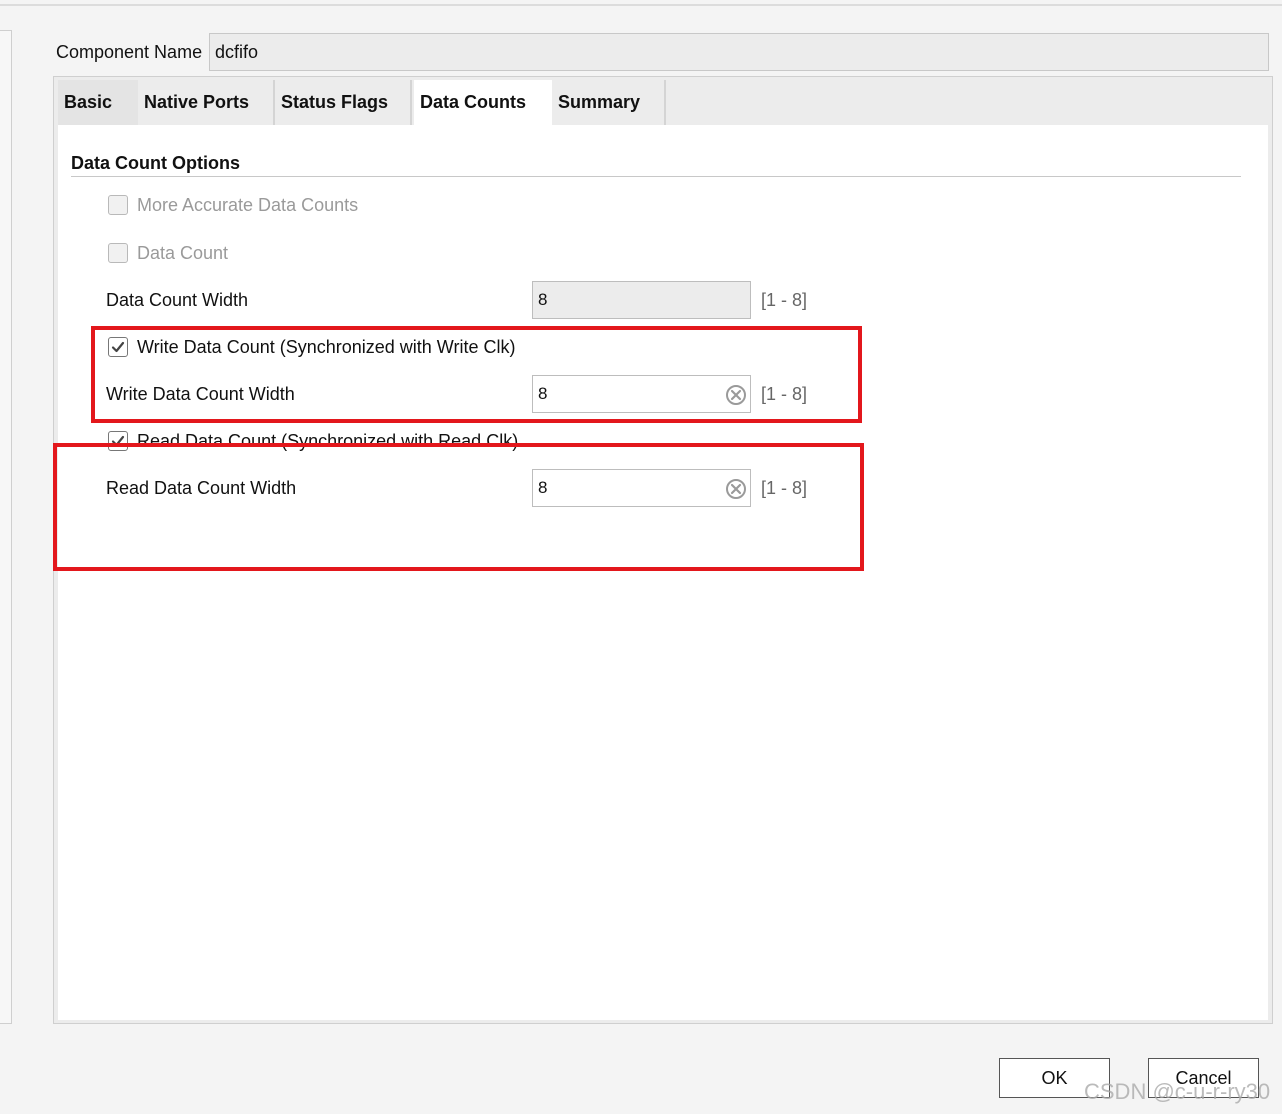  What do you see at coordinates (6, 527) in the screenshot?
I see `left-side-panel` at bounding box center [6, 527].